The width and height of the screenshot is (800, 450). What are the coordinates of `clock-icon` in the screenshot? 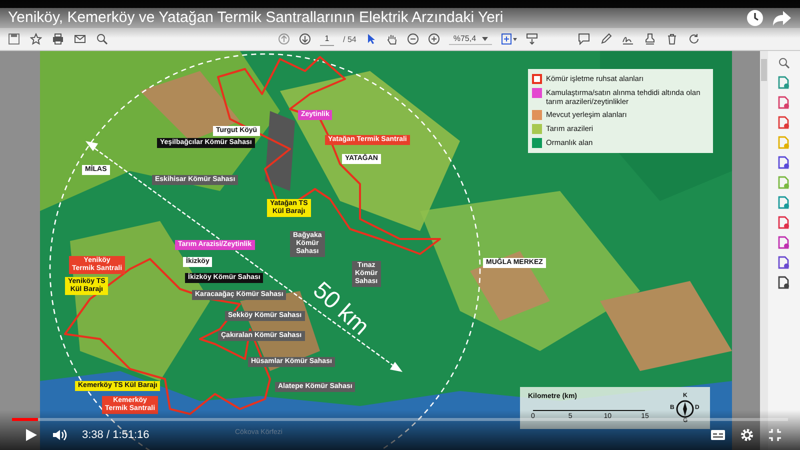 It's located at (755, 18).